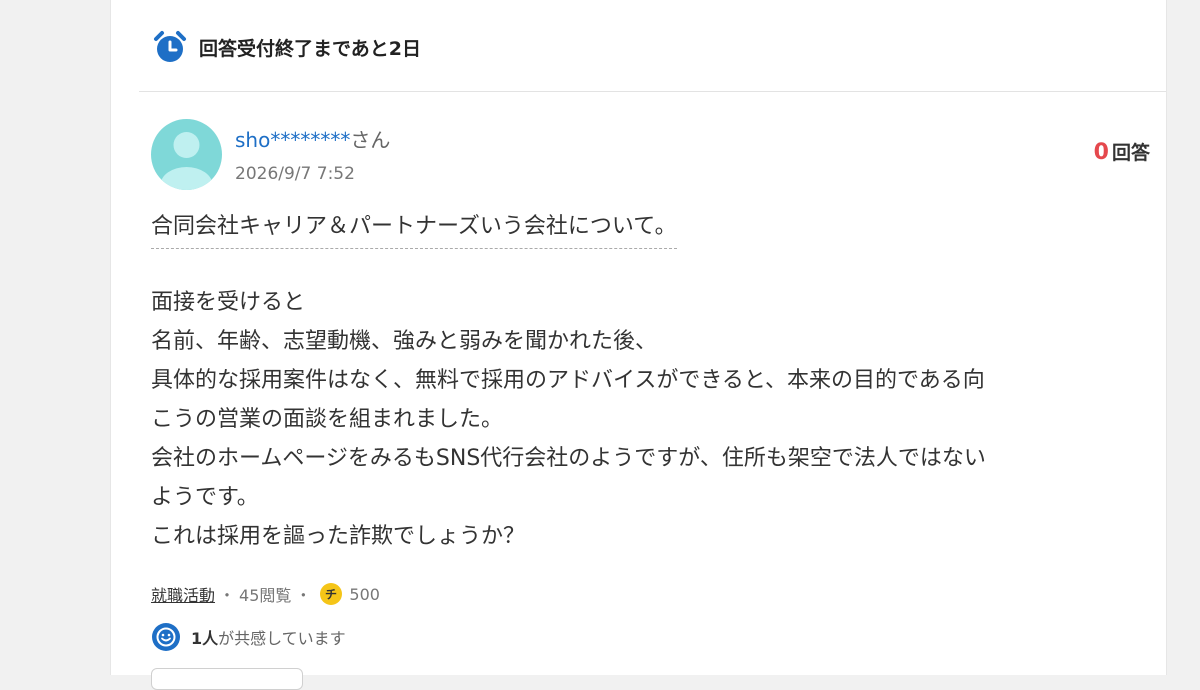  I want to click on coin-icon: チ, so click(331, 594).